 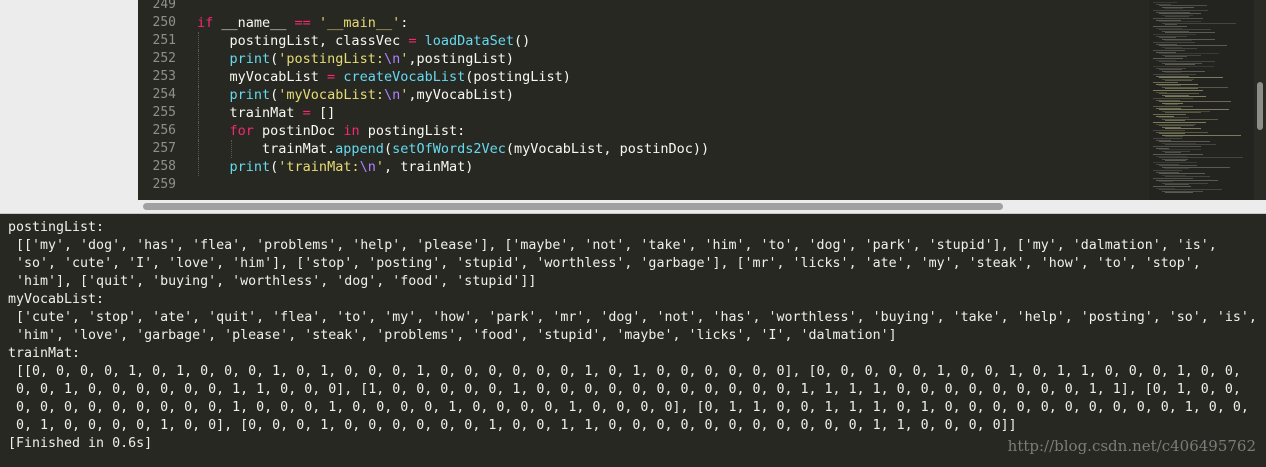 I want to click on horizontal-scrollbar, so click(x=633, y=207).